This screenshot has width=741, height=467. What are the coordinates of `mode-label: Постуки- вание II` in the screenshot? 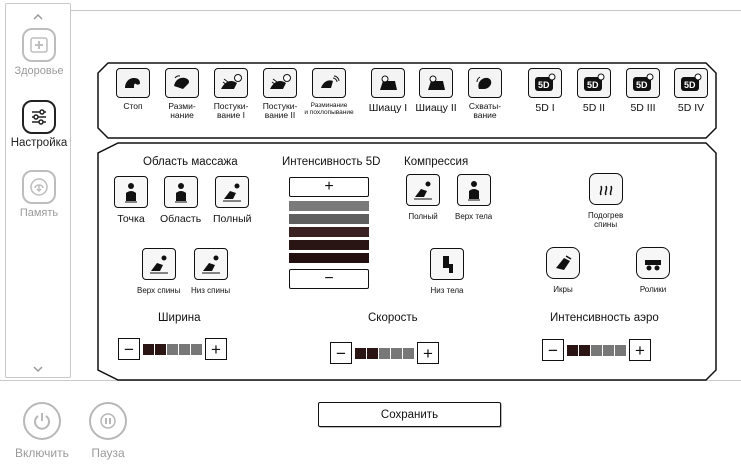 It's located at (280, 110).